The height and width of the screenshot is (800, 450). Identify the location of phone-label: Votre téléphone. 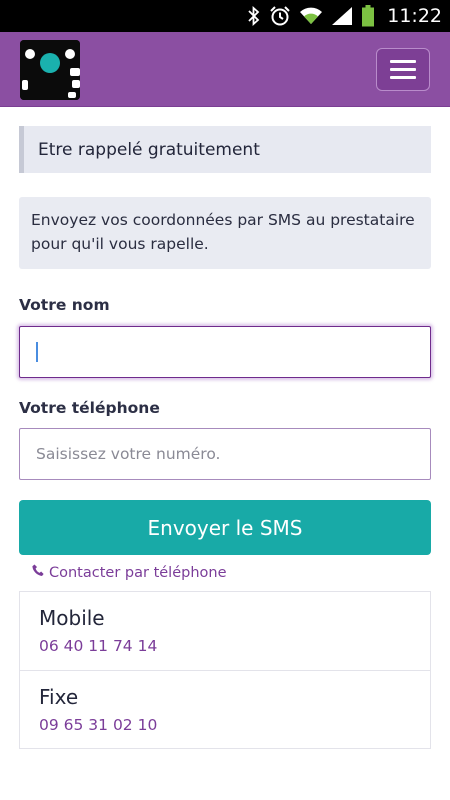
(89, 408).